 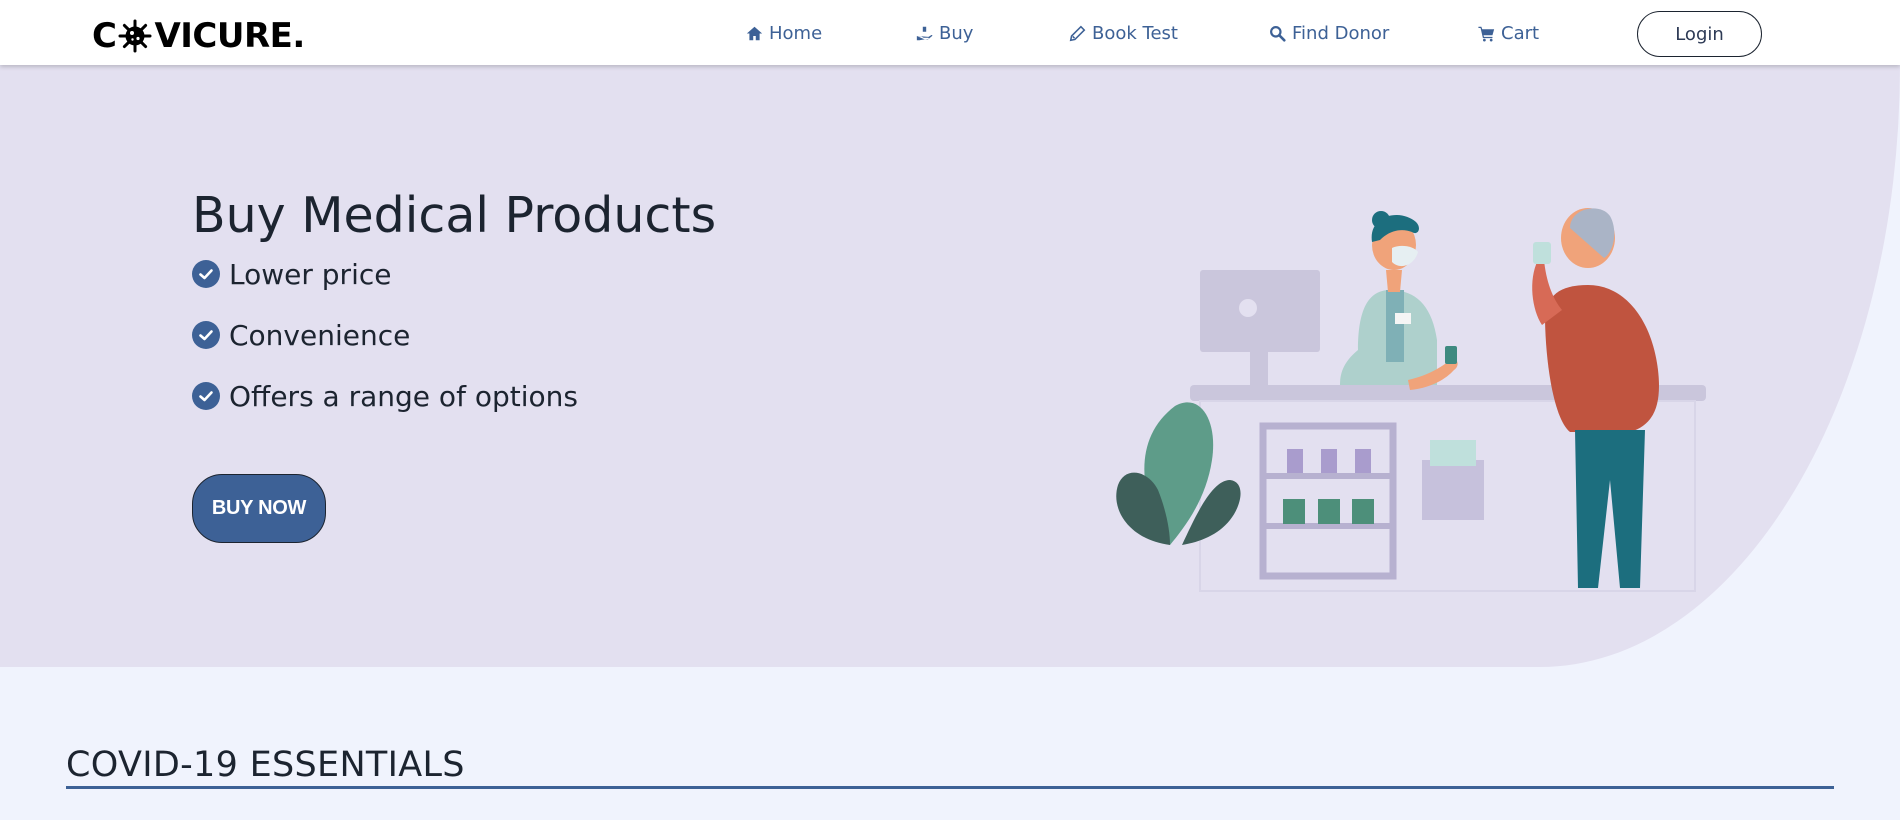 I want to click on pen-icon, so click(x=1077, y=33).